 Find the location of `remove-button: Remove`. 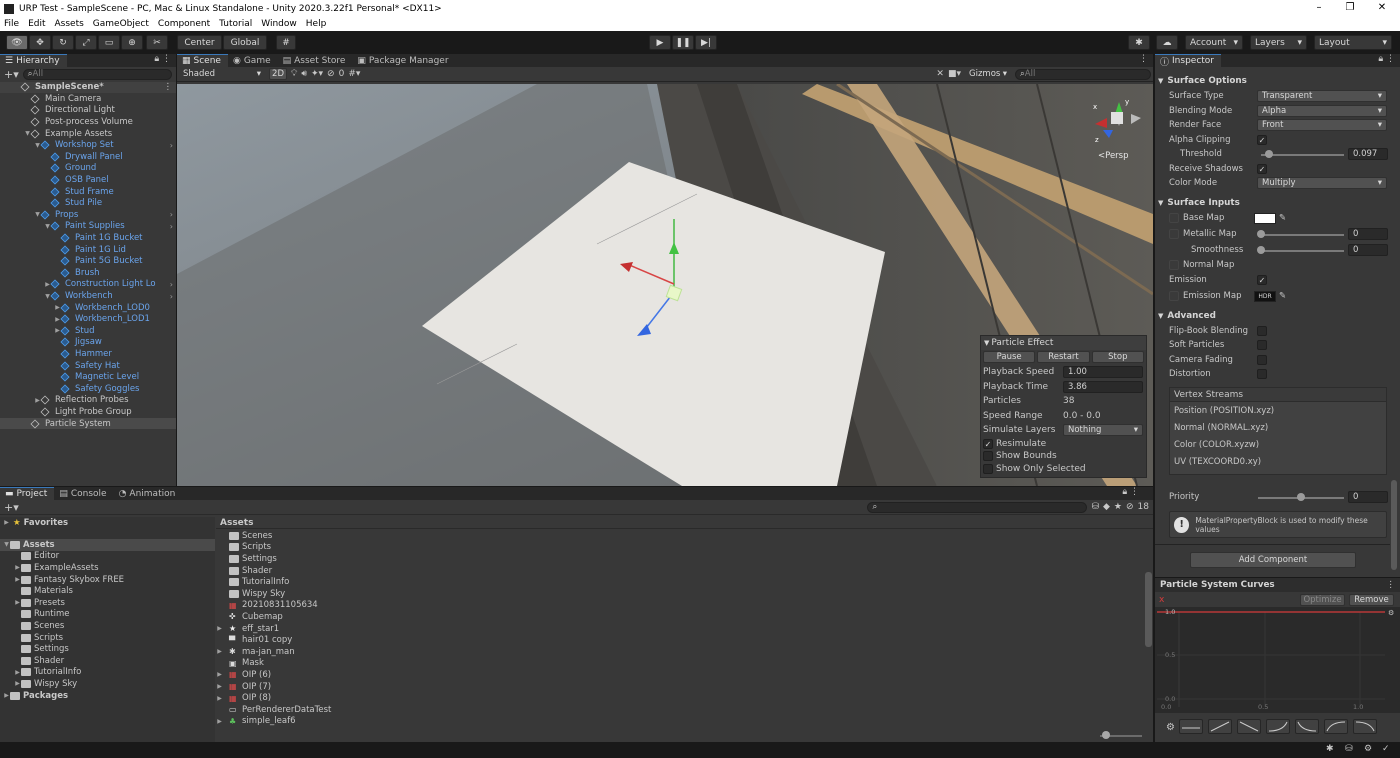

remove-button: Remove is located at coordinates (1371, 599).